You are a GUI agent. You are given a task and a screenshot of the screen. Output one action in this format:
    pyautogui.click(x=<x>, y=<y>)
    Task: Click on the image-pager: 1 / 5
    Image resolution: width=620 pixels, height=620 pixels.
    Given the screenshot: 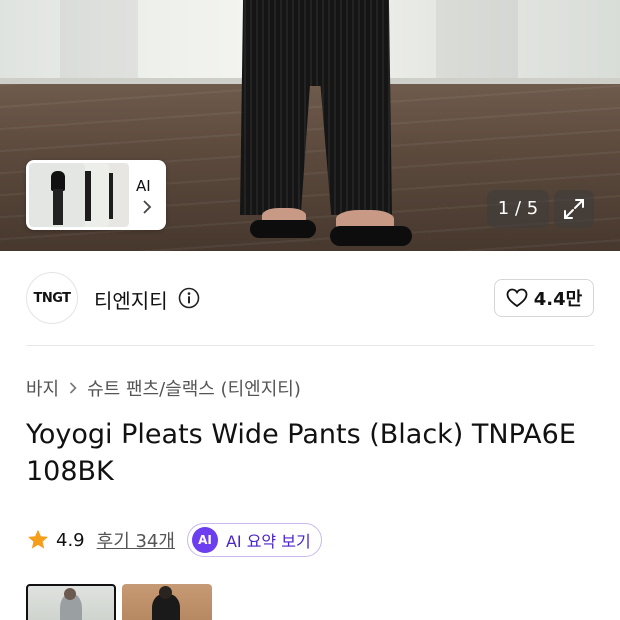 What is the action you would take?
    pyautogui.click(x=518, y=209)
    